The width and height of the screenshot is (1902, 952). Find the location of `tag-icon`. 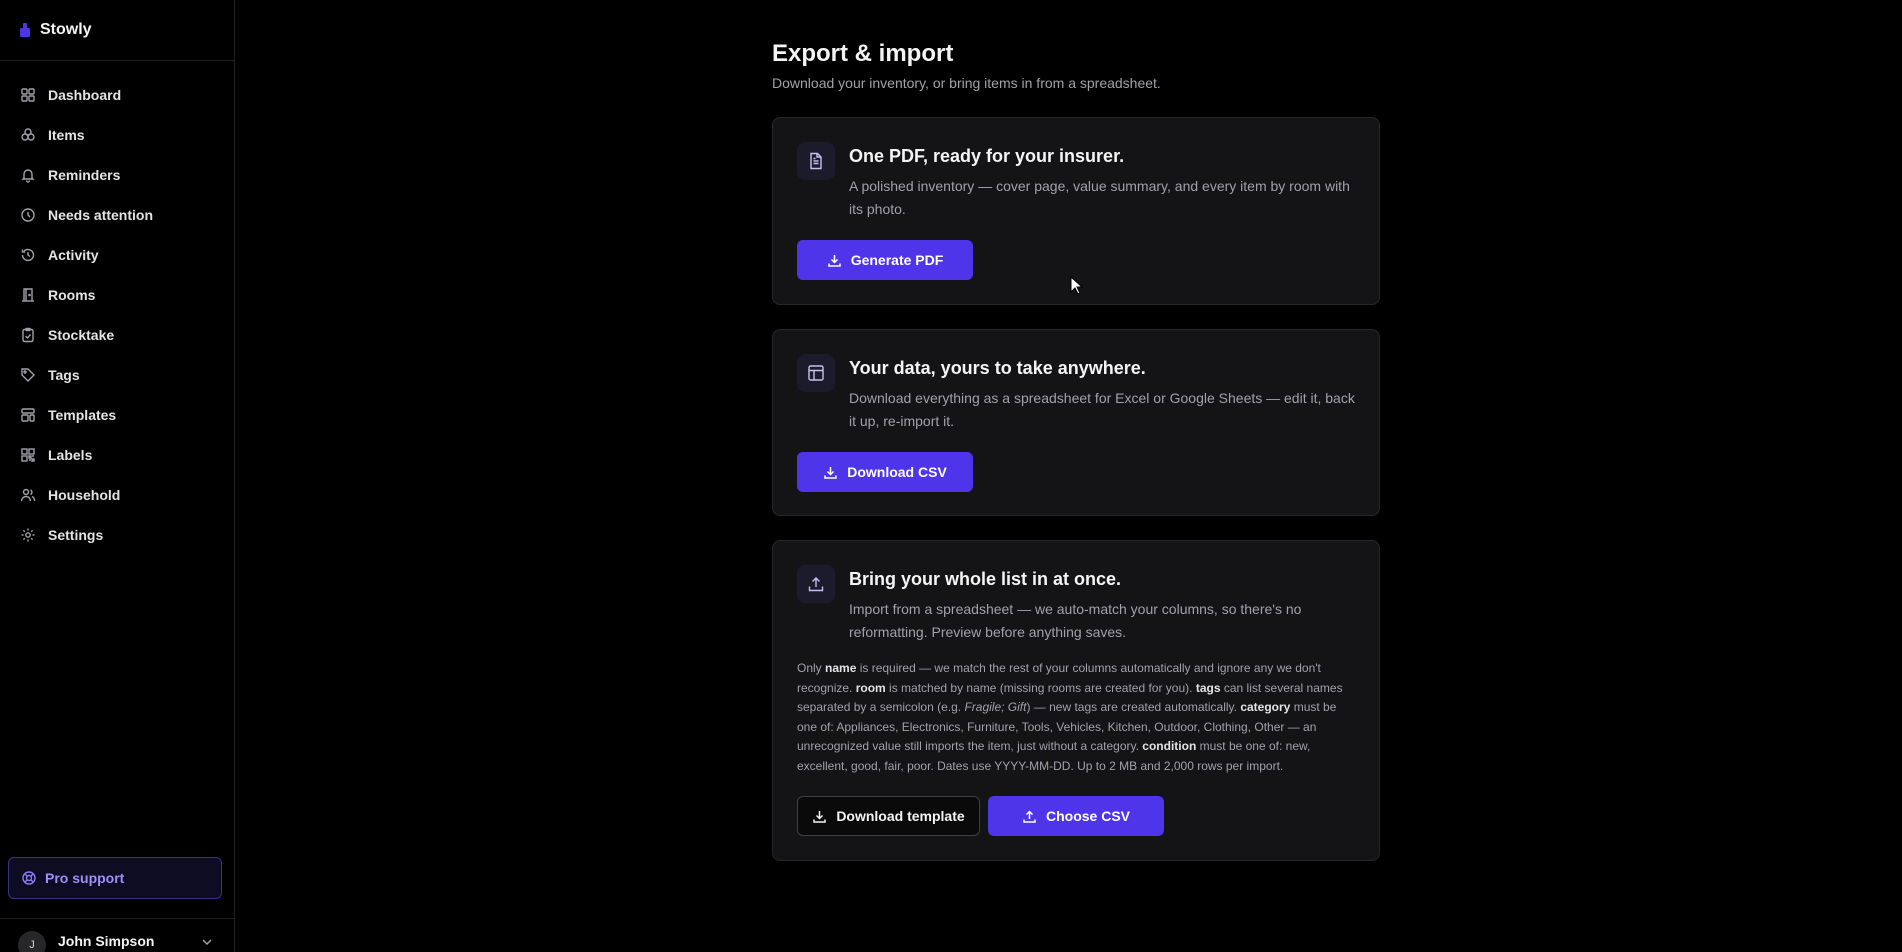

tag-icon is located at coordinates (28, 375).